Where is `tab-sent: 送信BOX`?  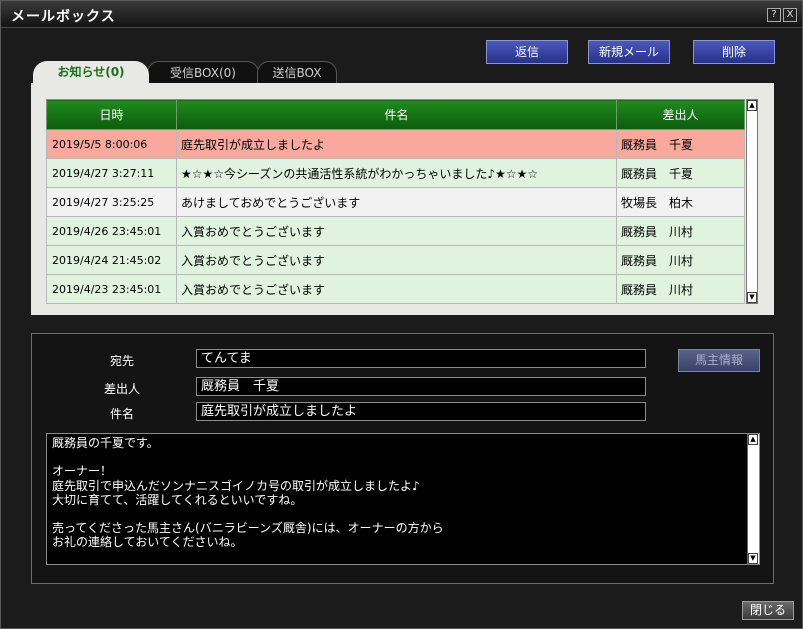 tab-sent: 送信BOX is located at coordinates (297, 72).